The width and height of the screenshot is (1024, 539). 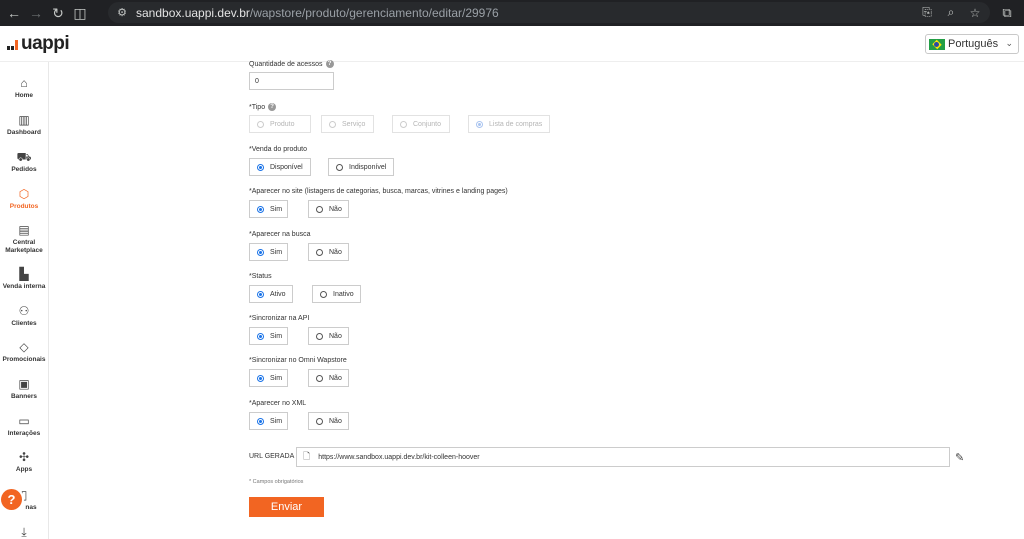 What do you see at coordinates (24, 230) in the screenshot?
I see `store-icon: ▤` at bounding box center [24, 230].